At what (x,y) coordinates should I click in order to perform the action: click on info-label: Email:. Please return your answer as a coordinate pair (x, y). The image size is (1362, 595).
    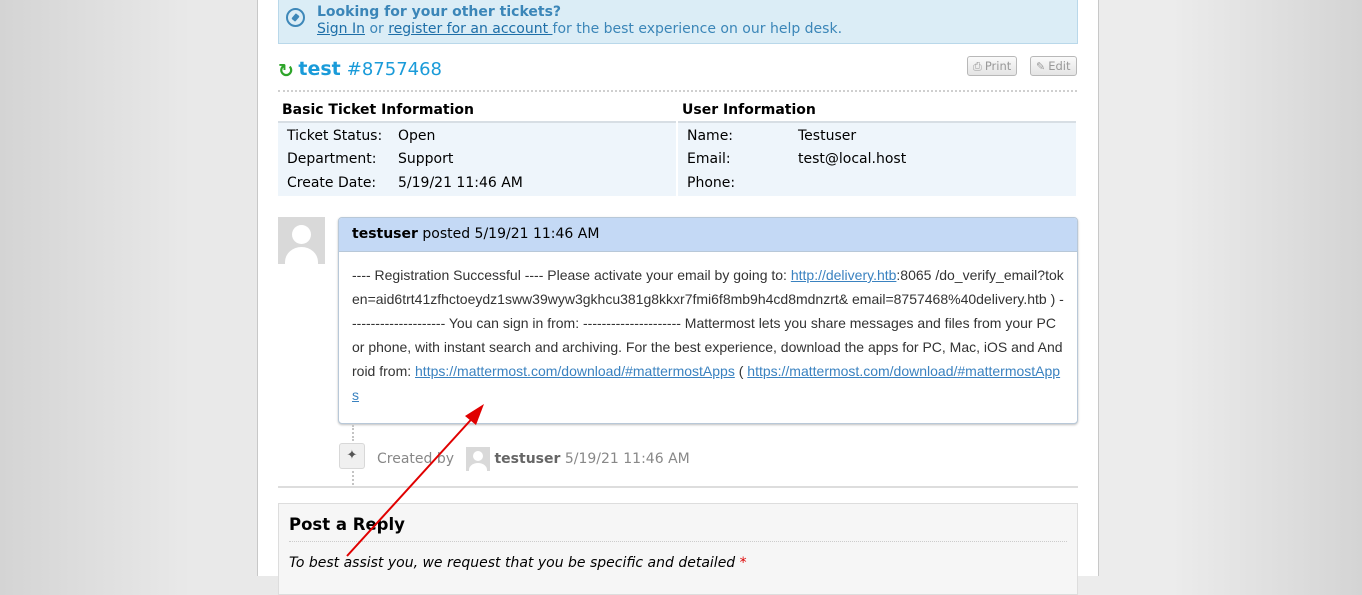
    Looking at the image, I should click on (709, 159).